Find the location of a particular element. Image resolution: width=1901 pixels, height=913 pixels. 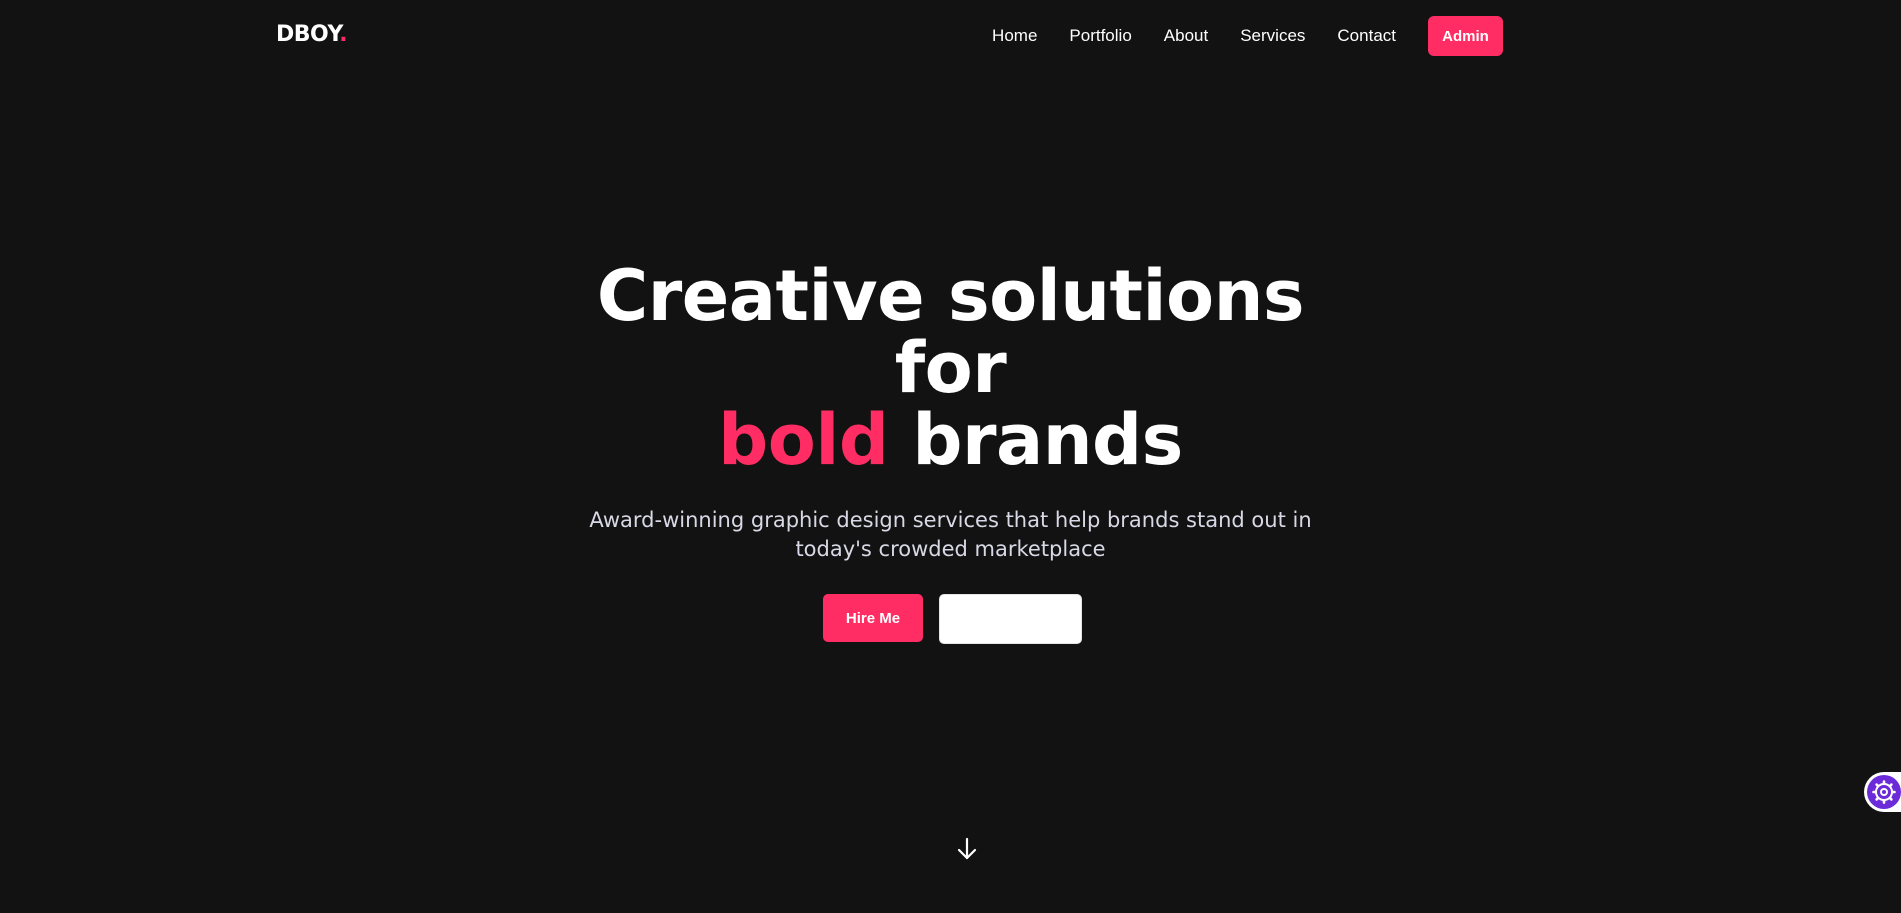

settings-widget is located at coordinates (1882, 792).